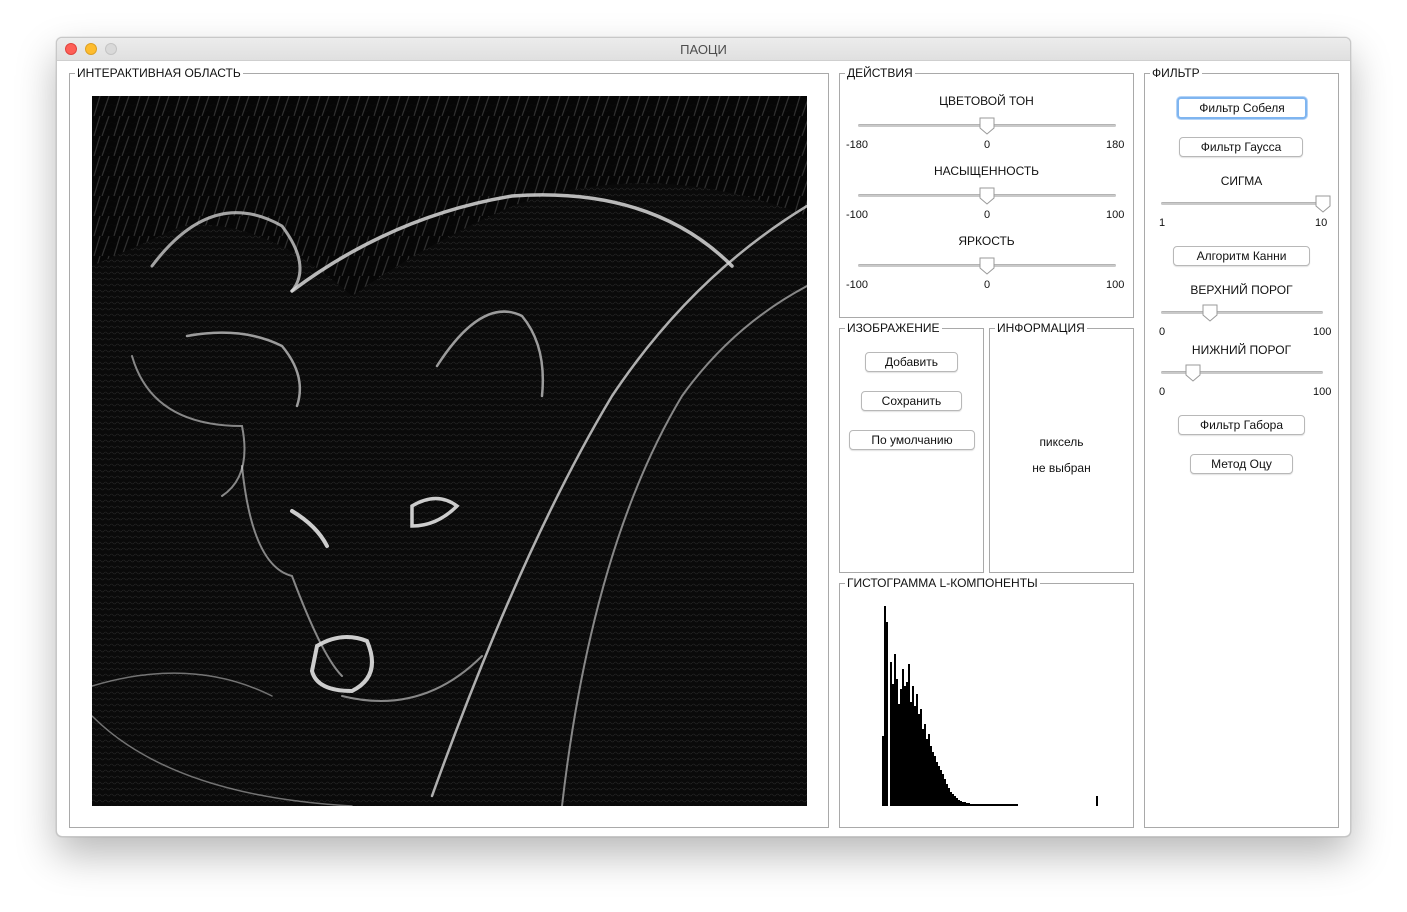 The width and height of the screenshot is (1407, 912). I want to click on upper-threshold-track, so click(1242, 312).